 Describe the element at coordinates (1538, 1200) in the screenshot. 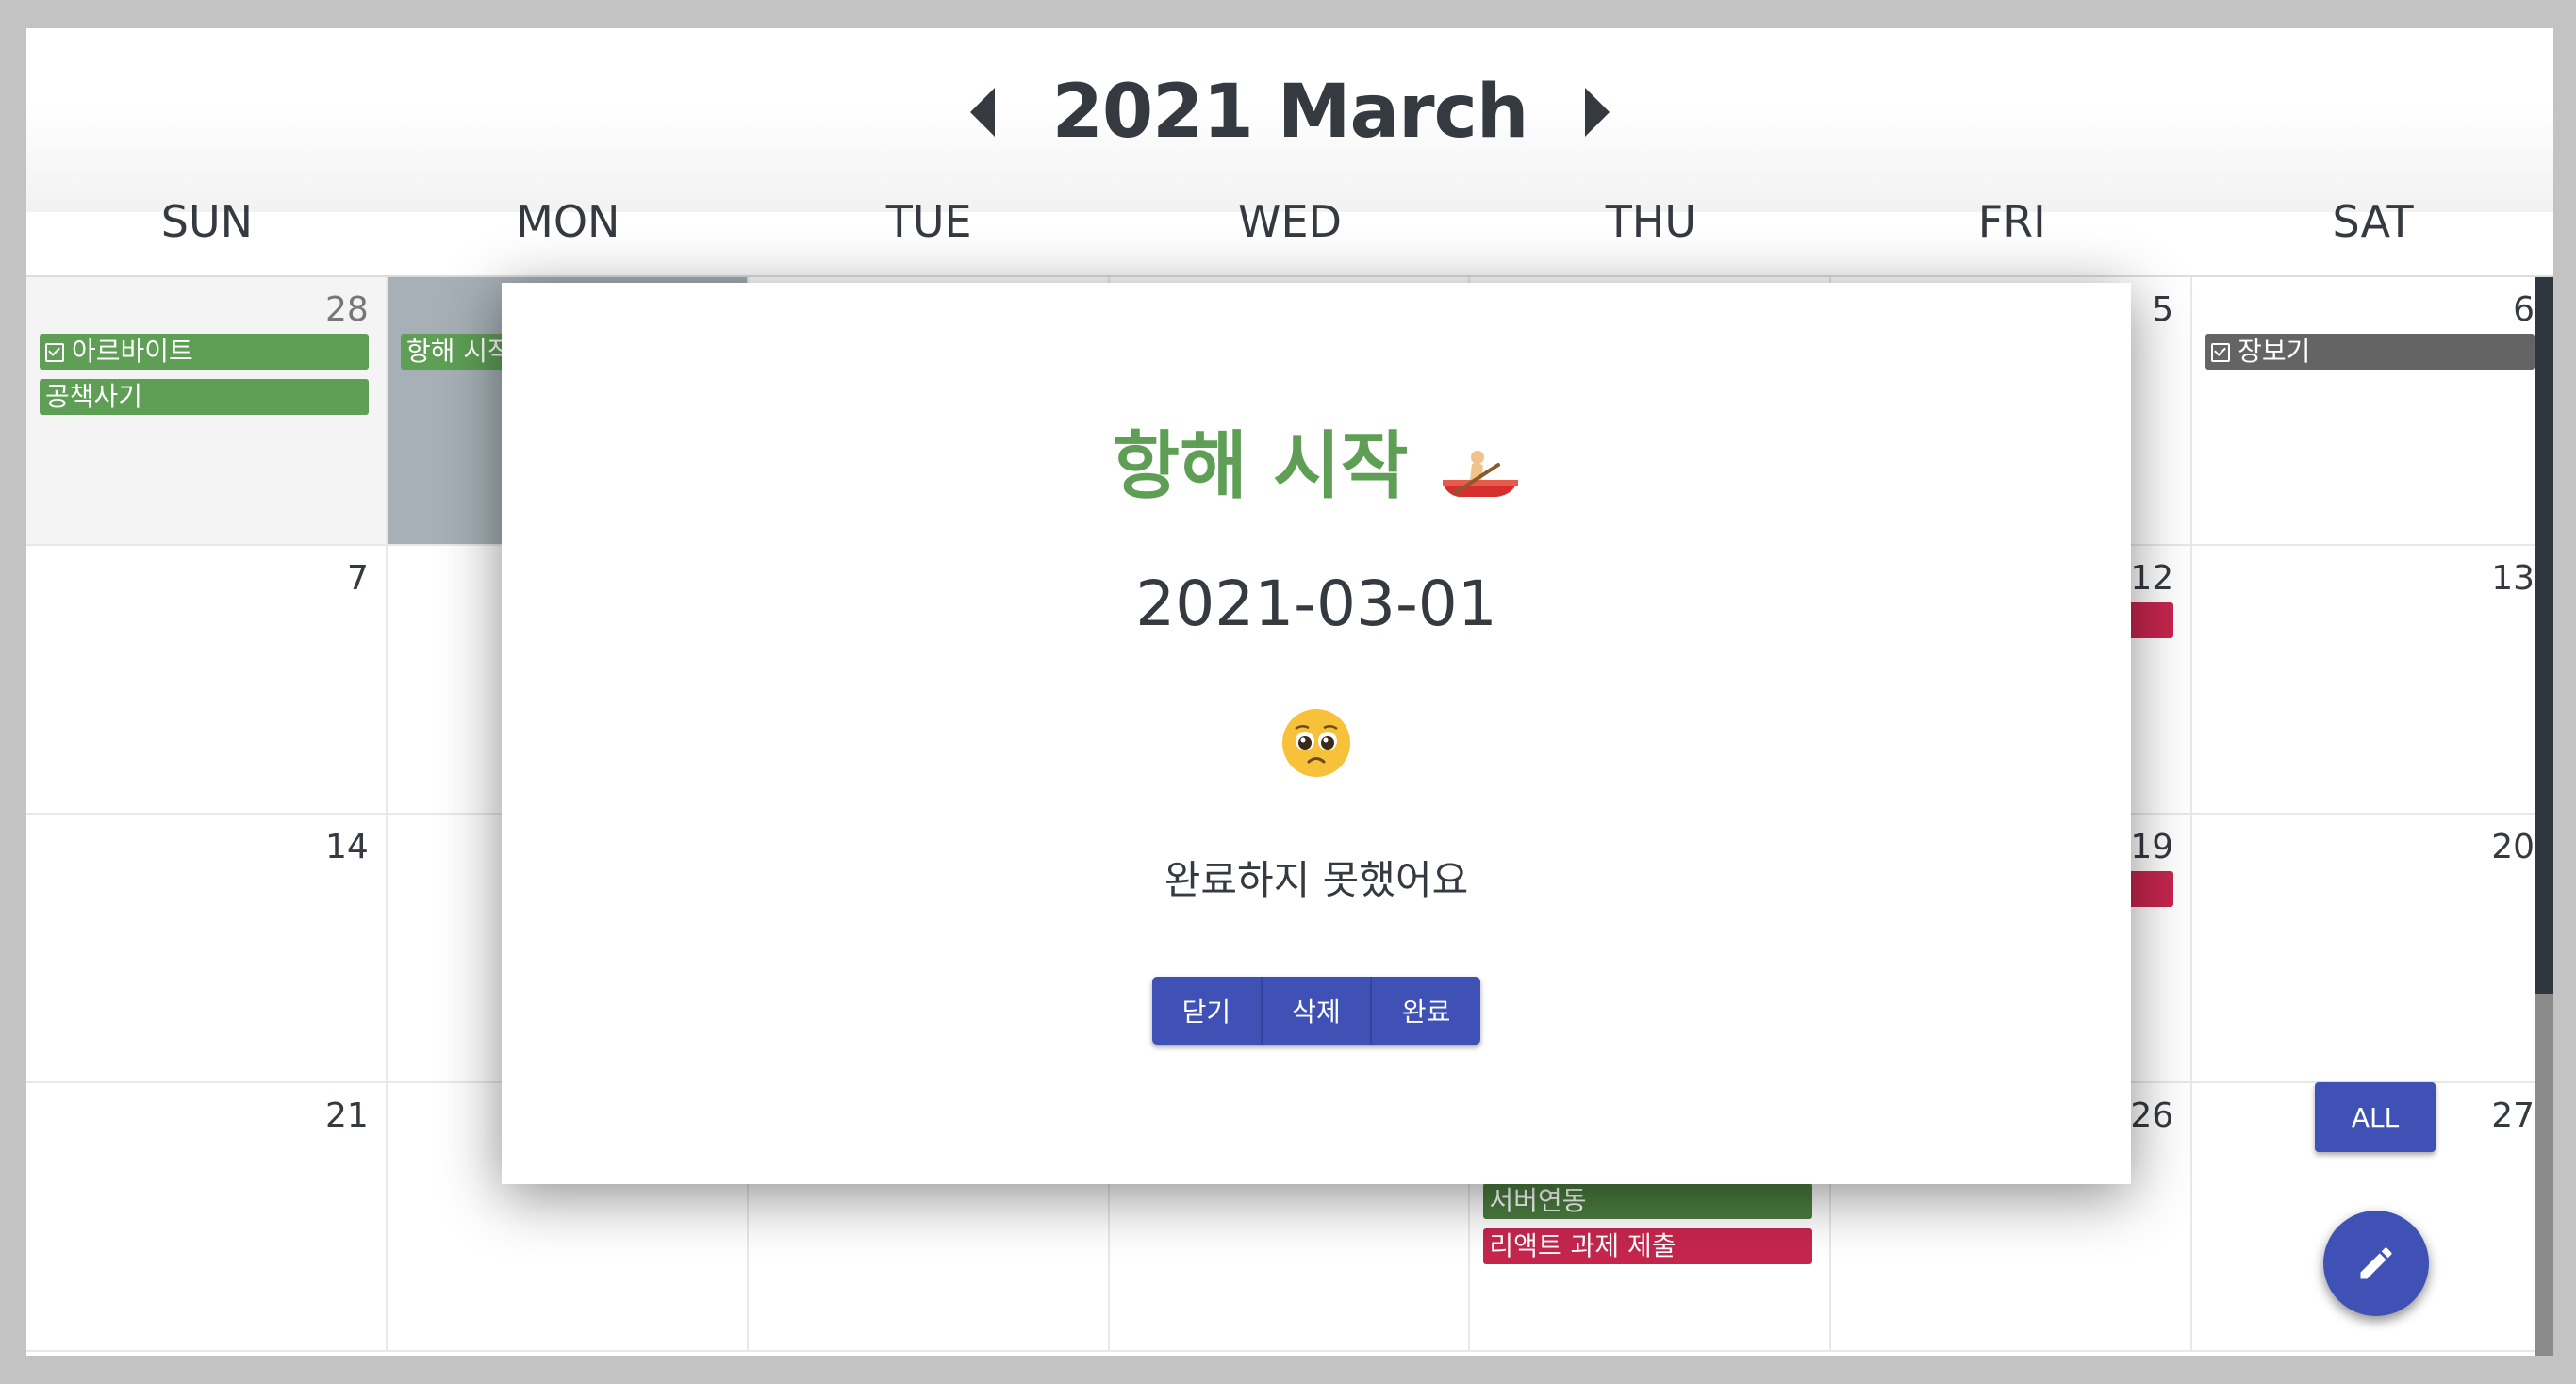

I see `event-label: 서버연동` at that location.